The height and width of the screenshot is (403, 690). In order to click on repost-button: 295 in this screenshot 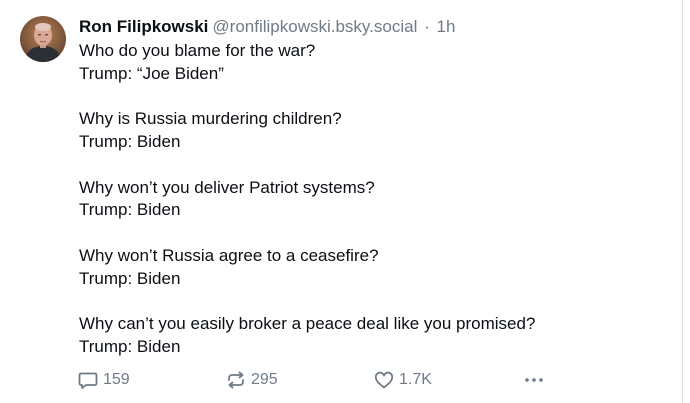, I will do `click(251, 380)`.